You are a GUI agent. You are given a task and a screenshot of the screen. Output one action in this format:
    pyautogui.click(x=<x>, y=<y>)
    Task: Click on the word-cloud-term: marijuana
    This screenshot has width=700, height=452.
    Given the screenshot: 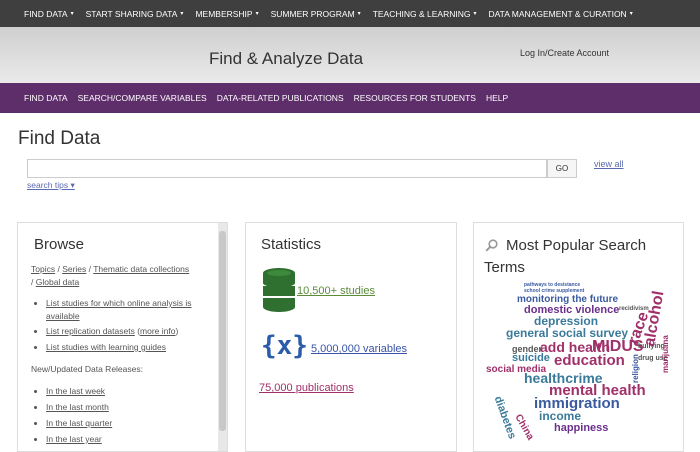 What is the action you would take?
    pyautogui.click(x=665, y=354)
    